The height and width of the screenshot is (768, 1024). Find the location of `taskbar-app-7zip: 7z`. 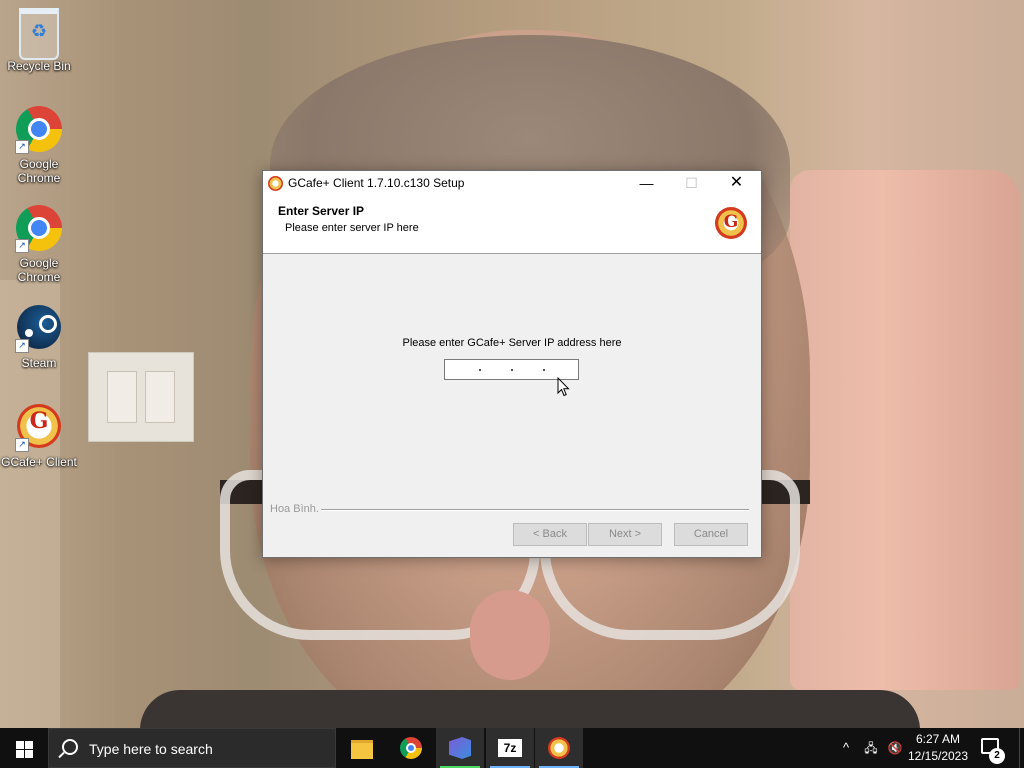

taskbar-app-7zip: 7z is located at coordinates (510, 748).